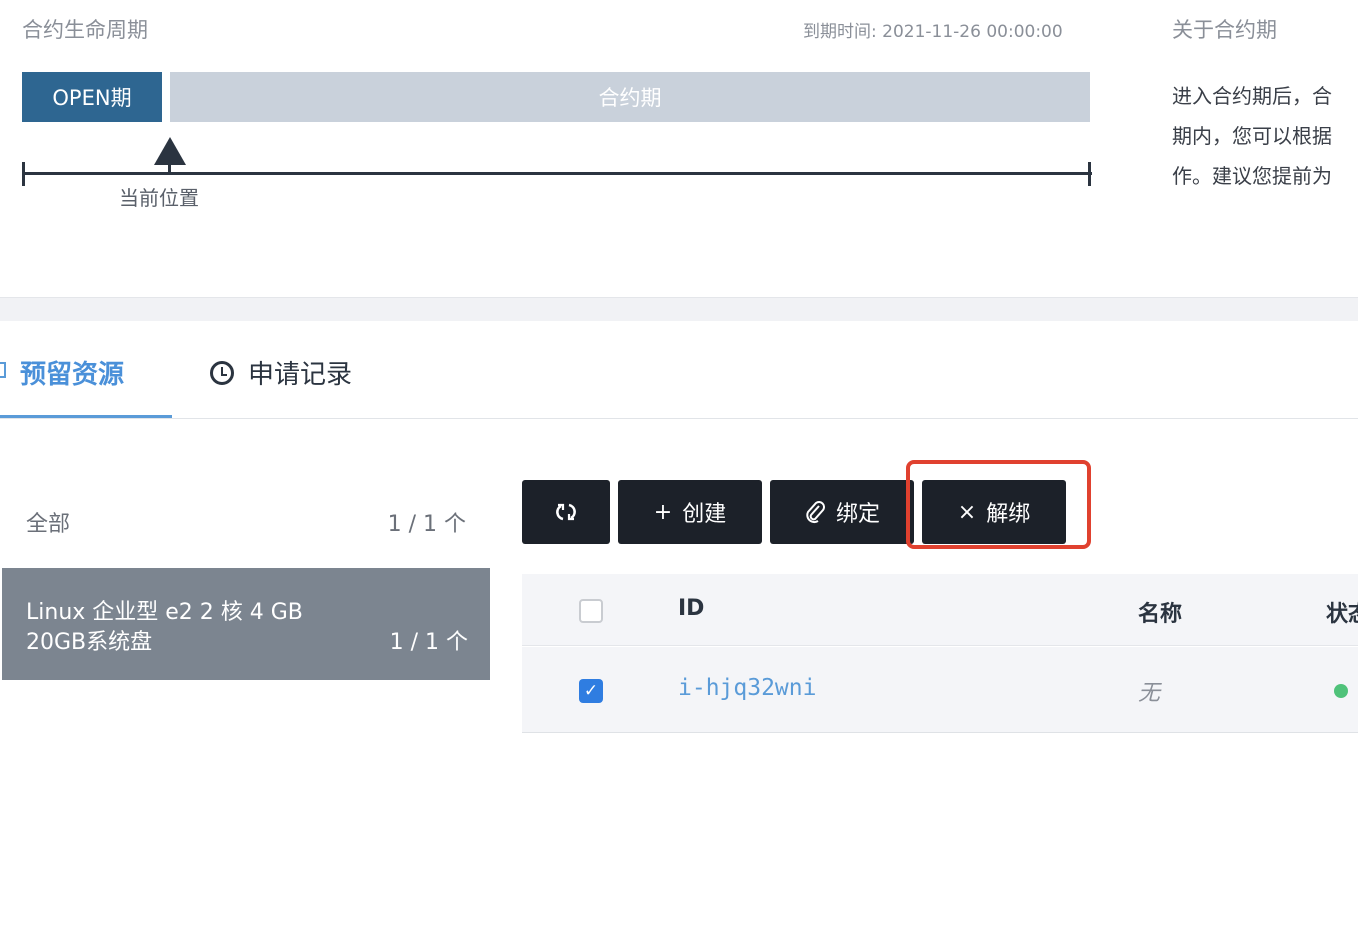 This screenshot has height=942, width=1358. I want to click on bind-button: 绑定, so click(842, 512).